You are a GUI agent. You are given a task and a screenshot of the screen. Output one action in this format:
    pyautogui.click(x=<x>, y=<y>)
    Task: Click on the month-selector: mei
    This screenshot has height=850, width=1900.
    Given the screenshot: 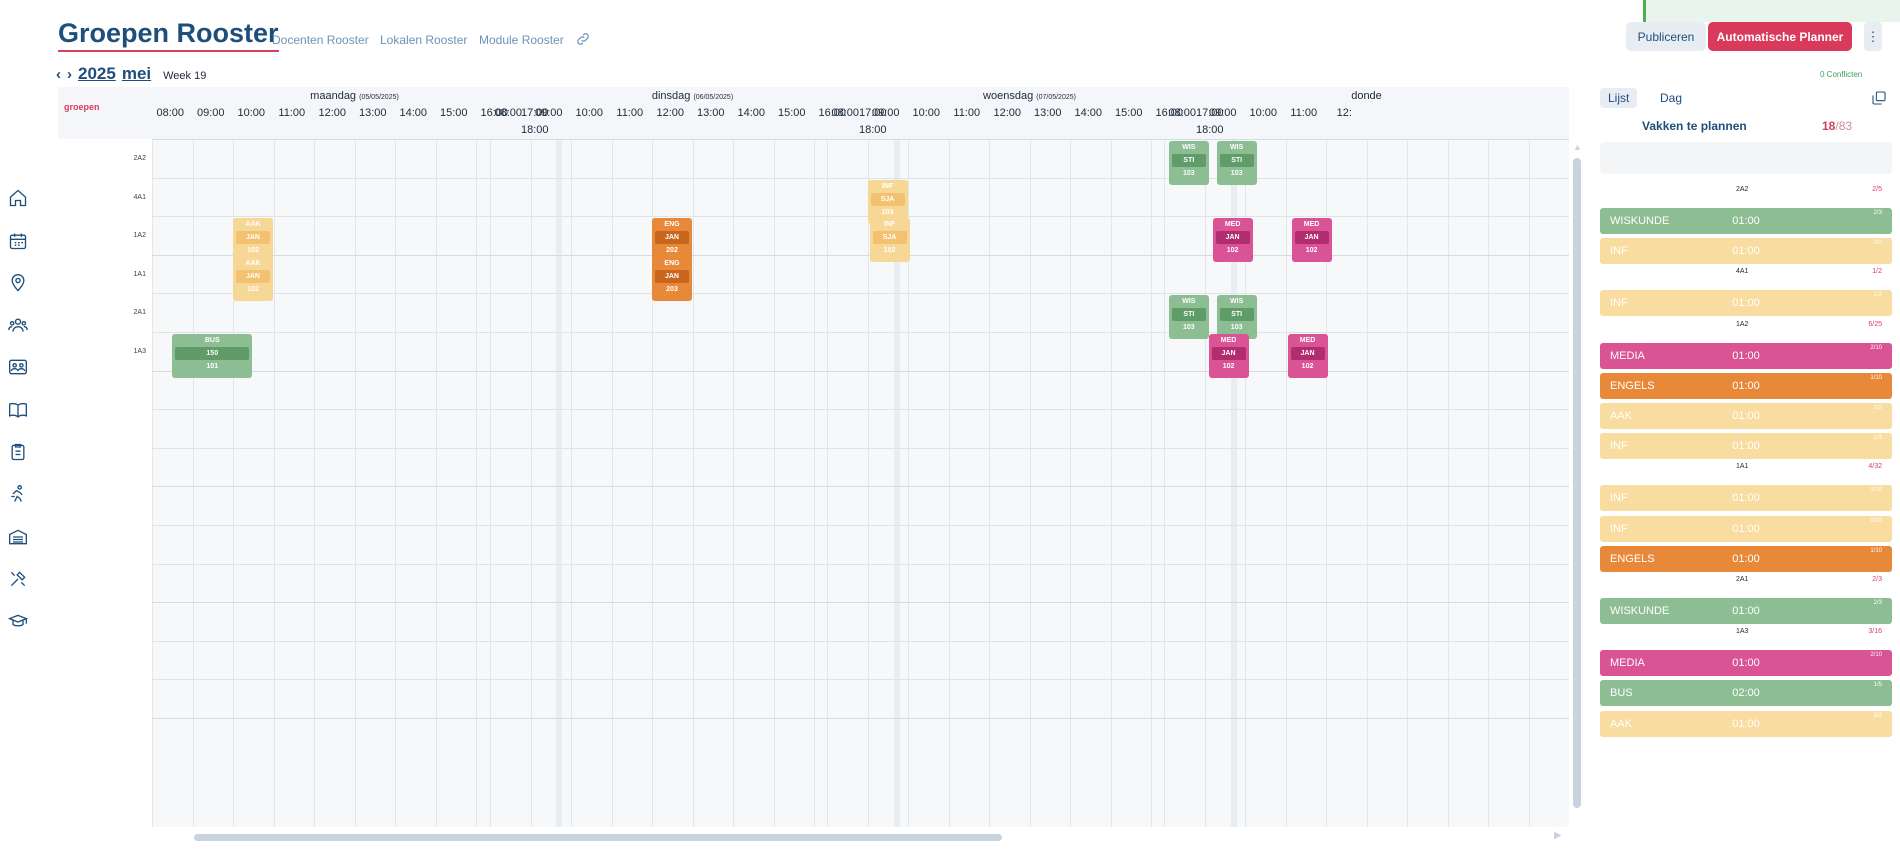 What is the action you would take?
    pyautogui.click(x=136, y=74)
    